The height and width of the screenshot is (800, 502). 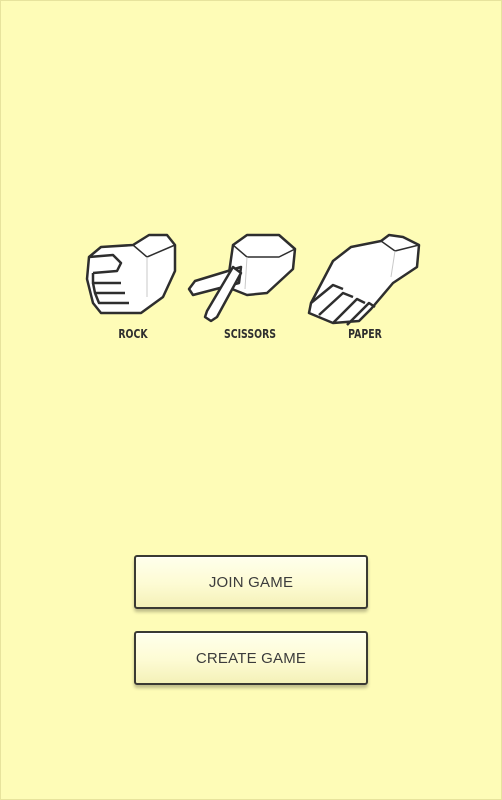 I want to click on paper-label: PAPER, so click(x=365, y=334).